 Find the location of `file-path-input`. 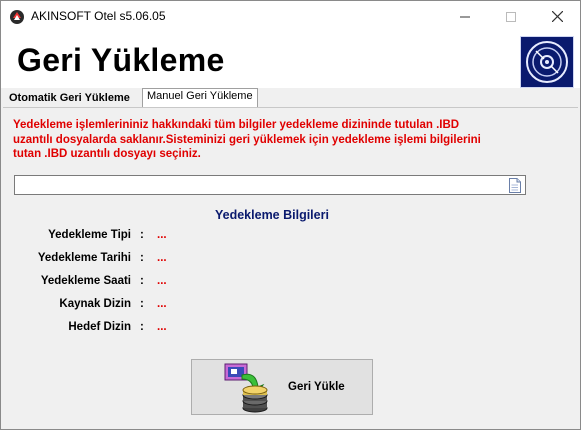

file-path-input is located at coordinates (260, 186).